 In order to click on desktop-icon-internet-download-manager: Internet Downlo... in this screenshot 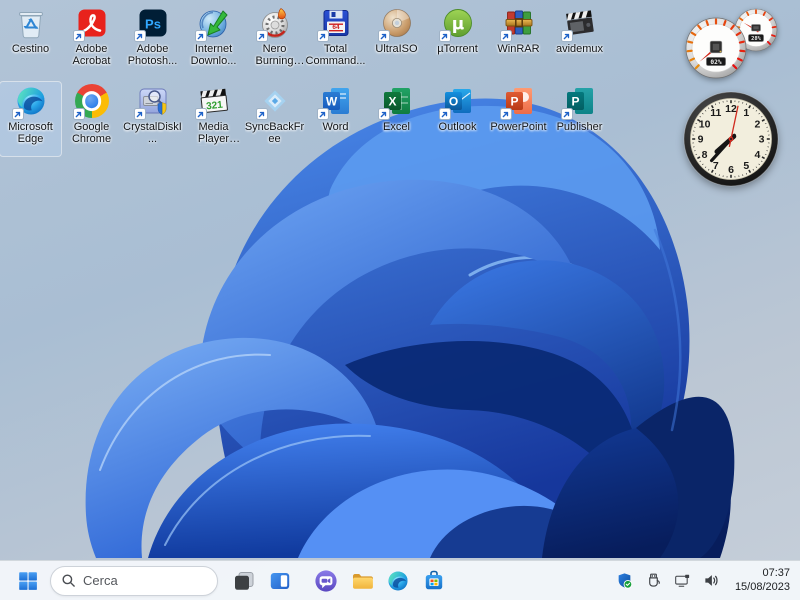, I will do `click(213, 41)`.